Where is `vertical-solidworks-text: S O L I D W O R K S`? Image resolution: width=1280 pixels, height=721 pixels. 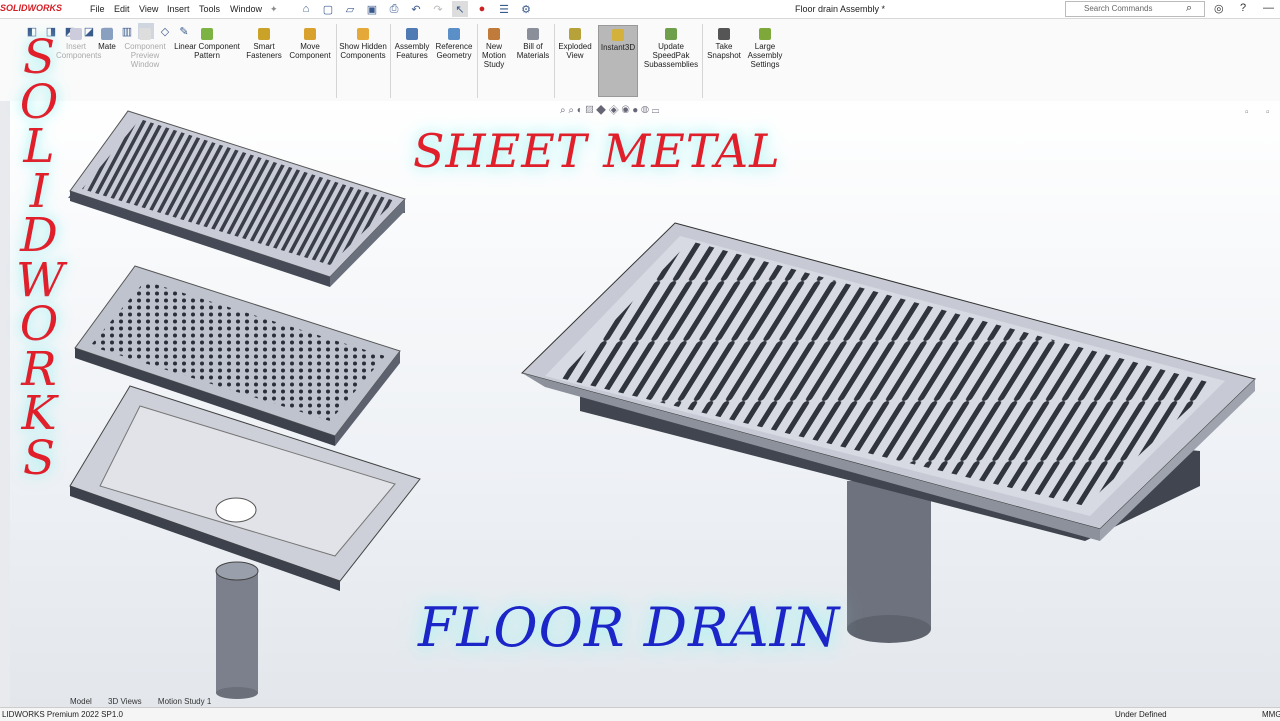
vertical-solidworks-text: S O L I D W O R K S is located at coordinates (40, 260).